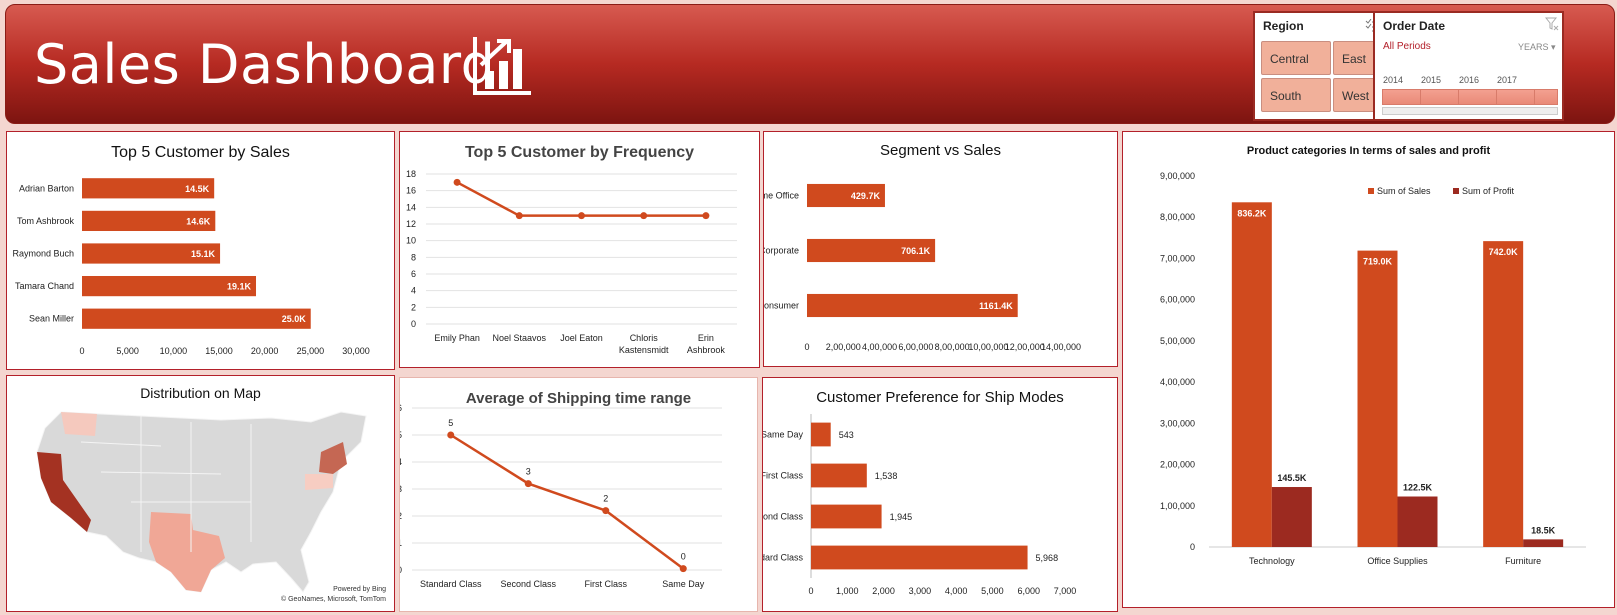 This screenshot has width=1617, height=615. What do you see at coordinates (356, 351) in the screenshot?
I see `x-tick-label: 30,000` at bounding box center [356, 351].